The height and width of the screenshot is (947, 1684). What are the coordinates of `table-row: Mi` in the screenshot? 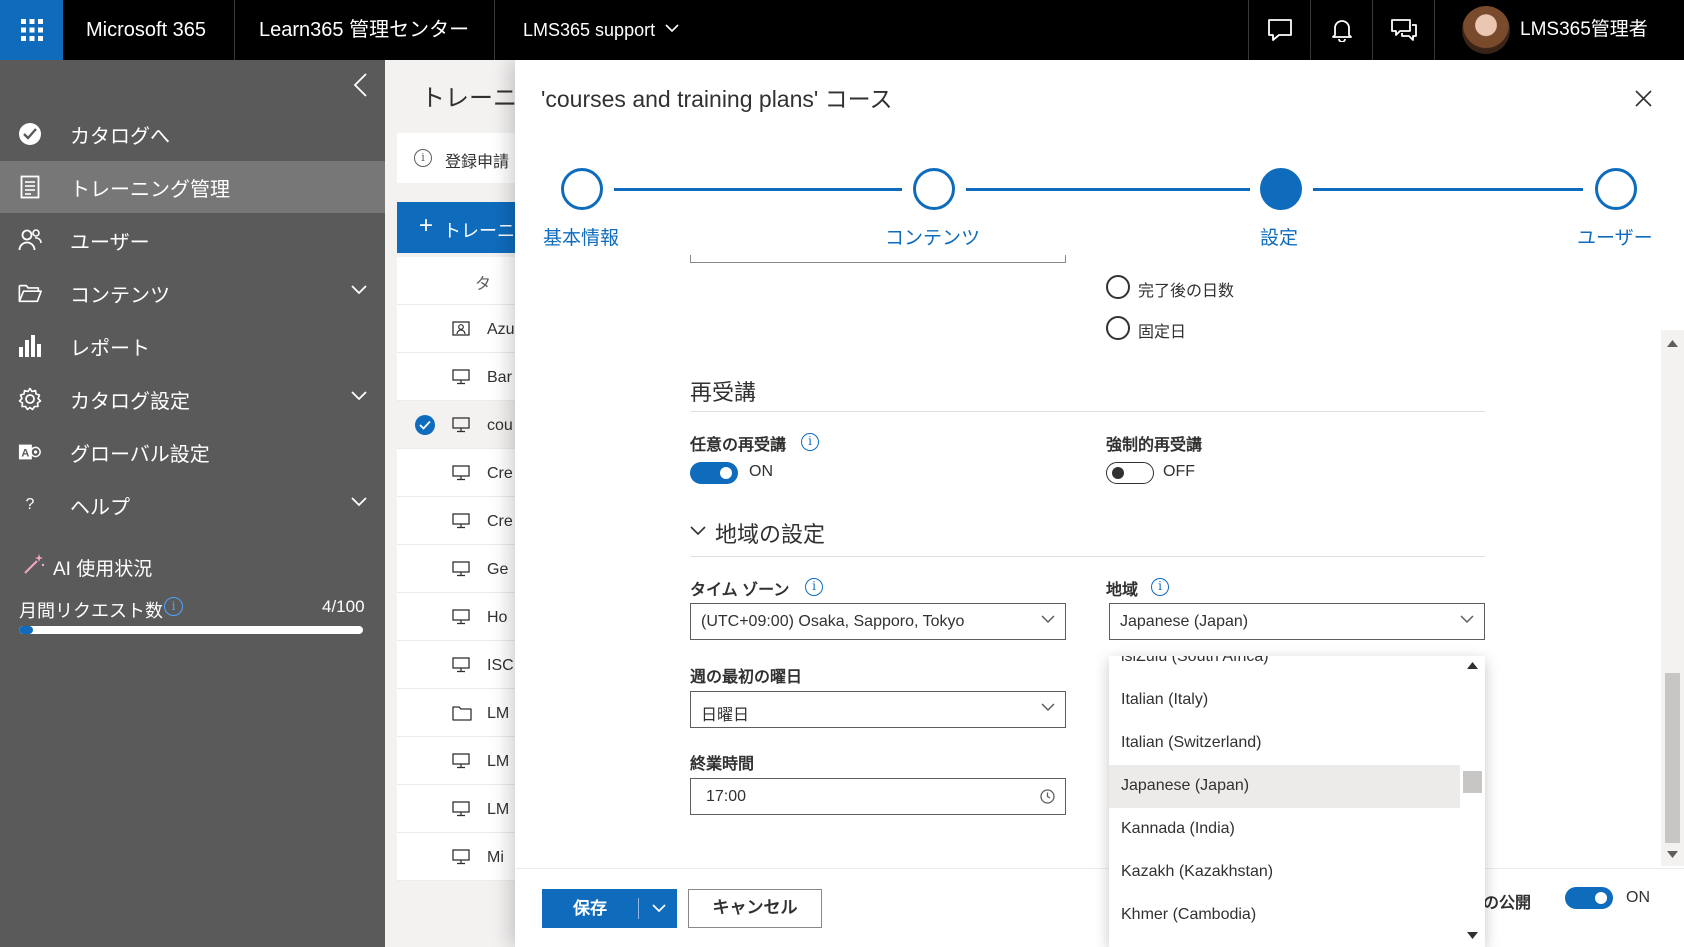 It's located at (456, 857).